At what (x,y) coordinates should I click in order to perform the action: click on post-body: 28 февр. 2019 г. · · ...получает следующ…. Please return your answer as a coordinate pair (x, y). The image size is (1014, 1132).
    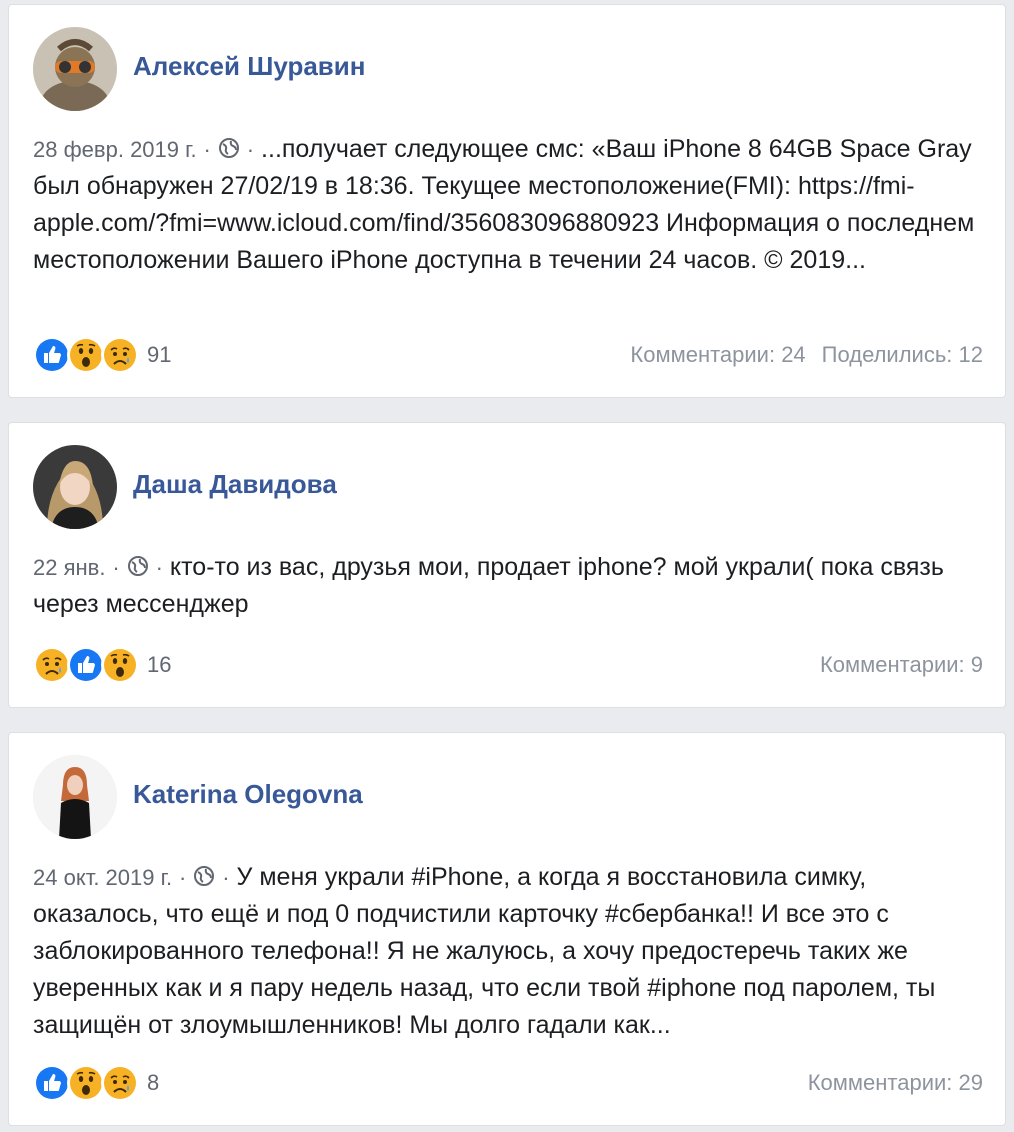
    Looking at the image, I should click on (505, 205).